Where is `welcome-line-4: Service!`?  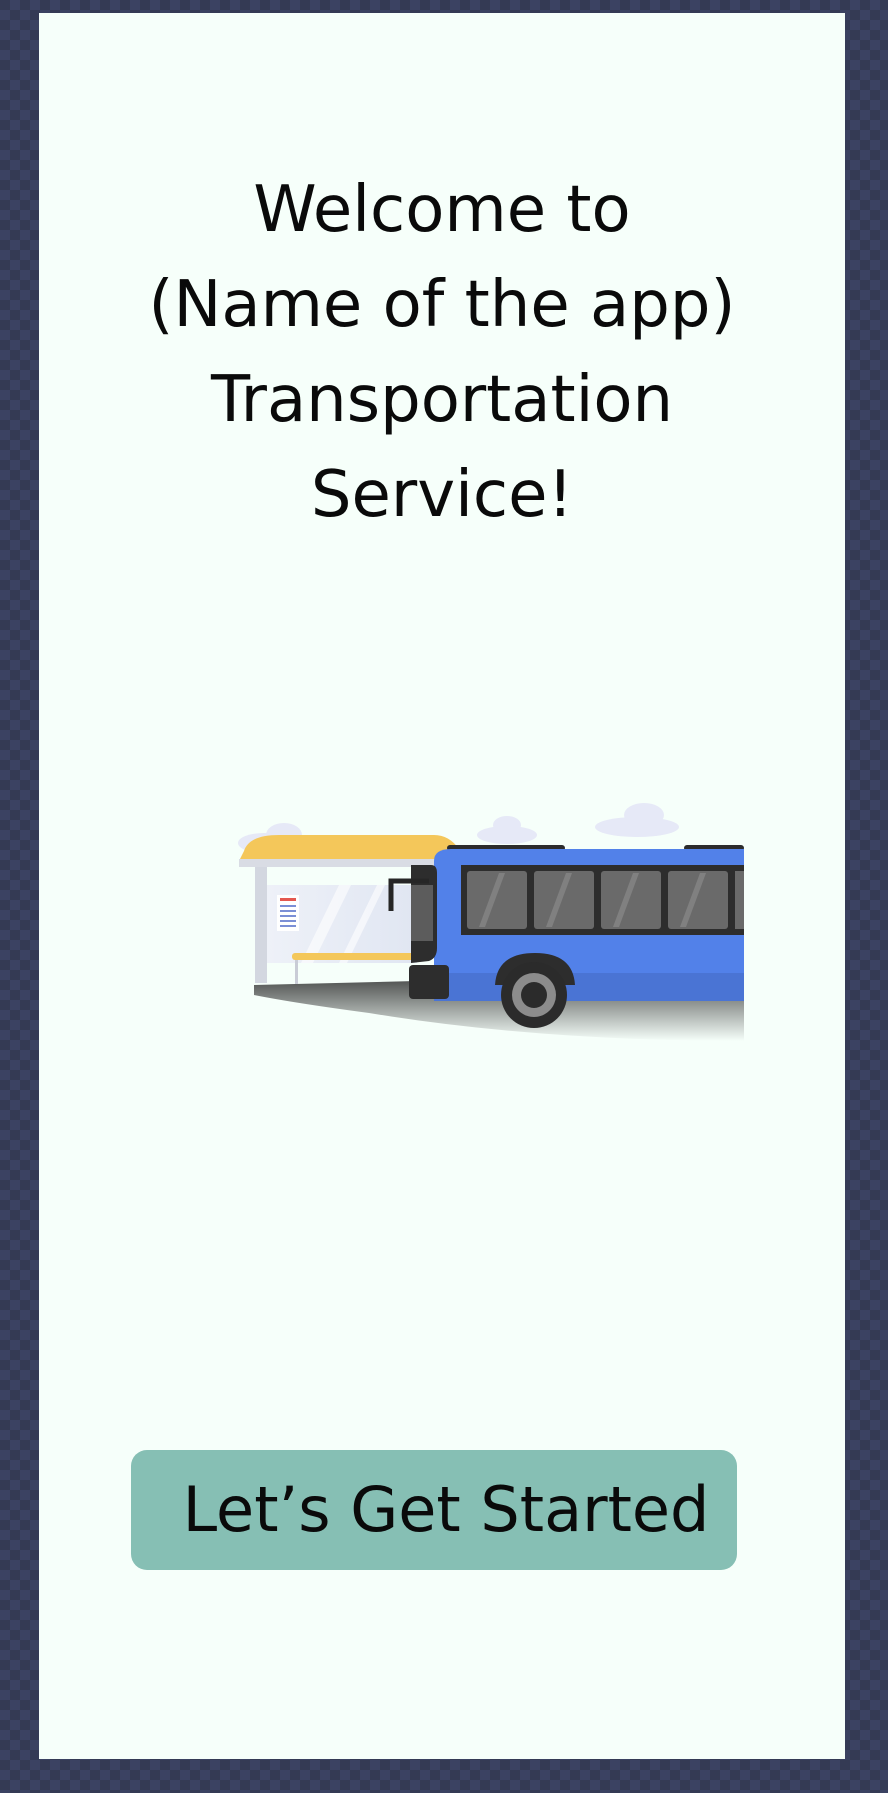 welcome-line-4: Service! is located at coordinates (442, 495).